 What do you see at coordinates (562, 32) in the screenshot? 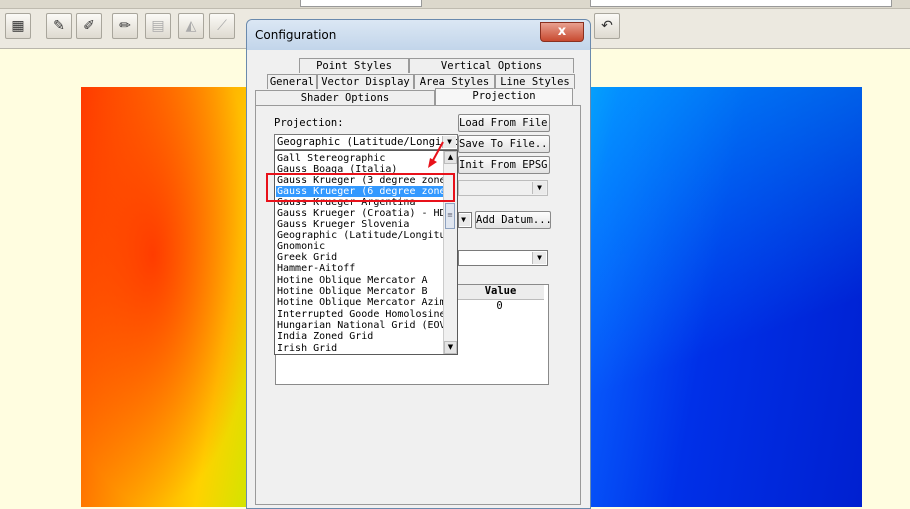
I see `close-button: x` at bounding box center [562, 32].